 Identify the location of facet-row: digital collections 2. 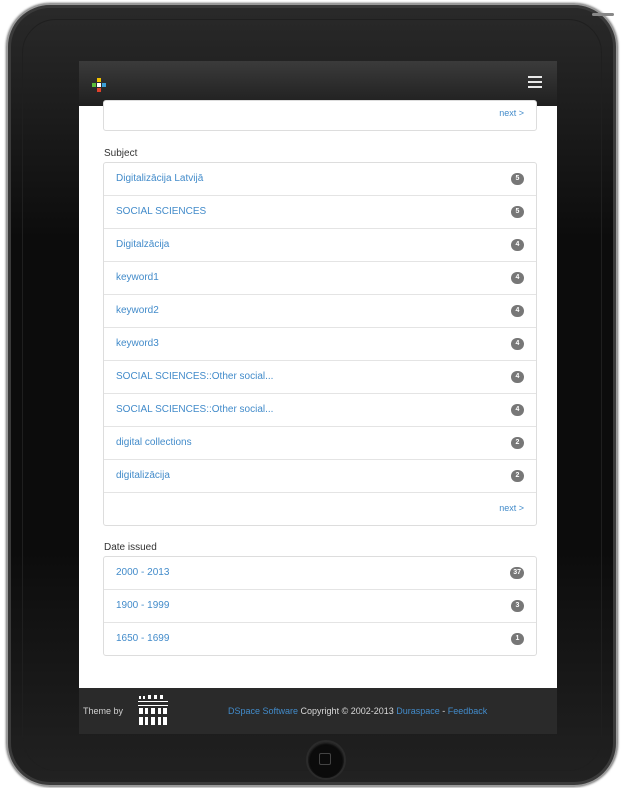
(320, 443).